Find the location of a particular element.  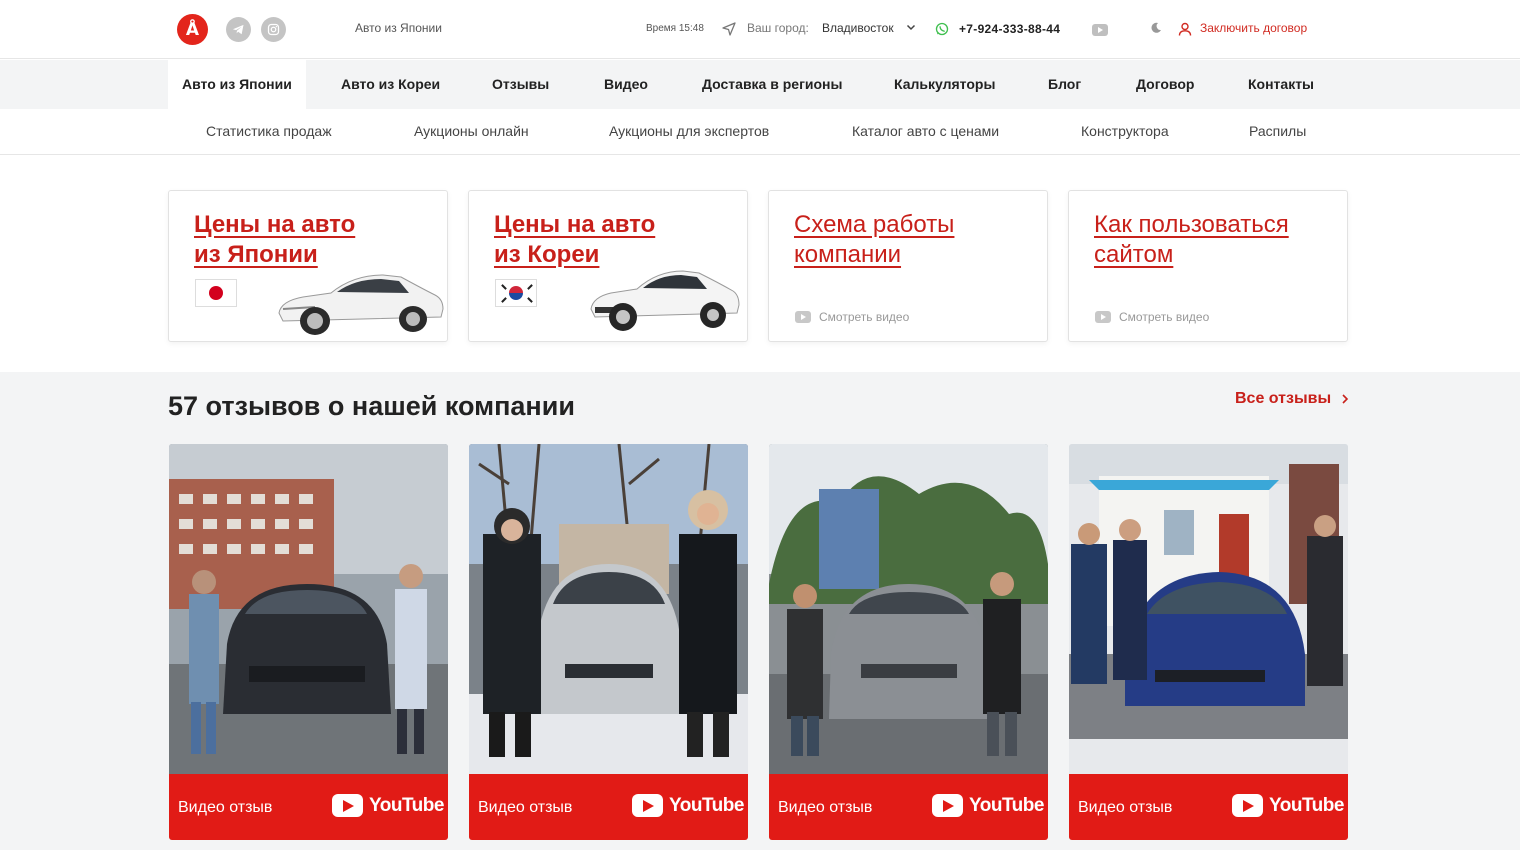

card-how-to-use: Как пользоваться сайтом Смотреть видео is located at coordinates (1208, 266).